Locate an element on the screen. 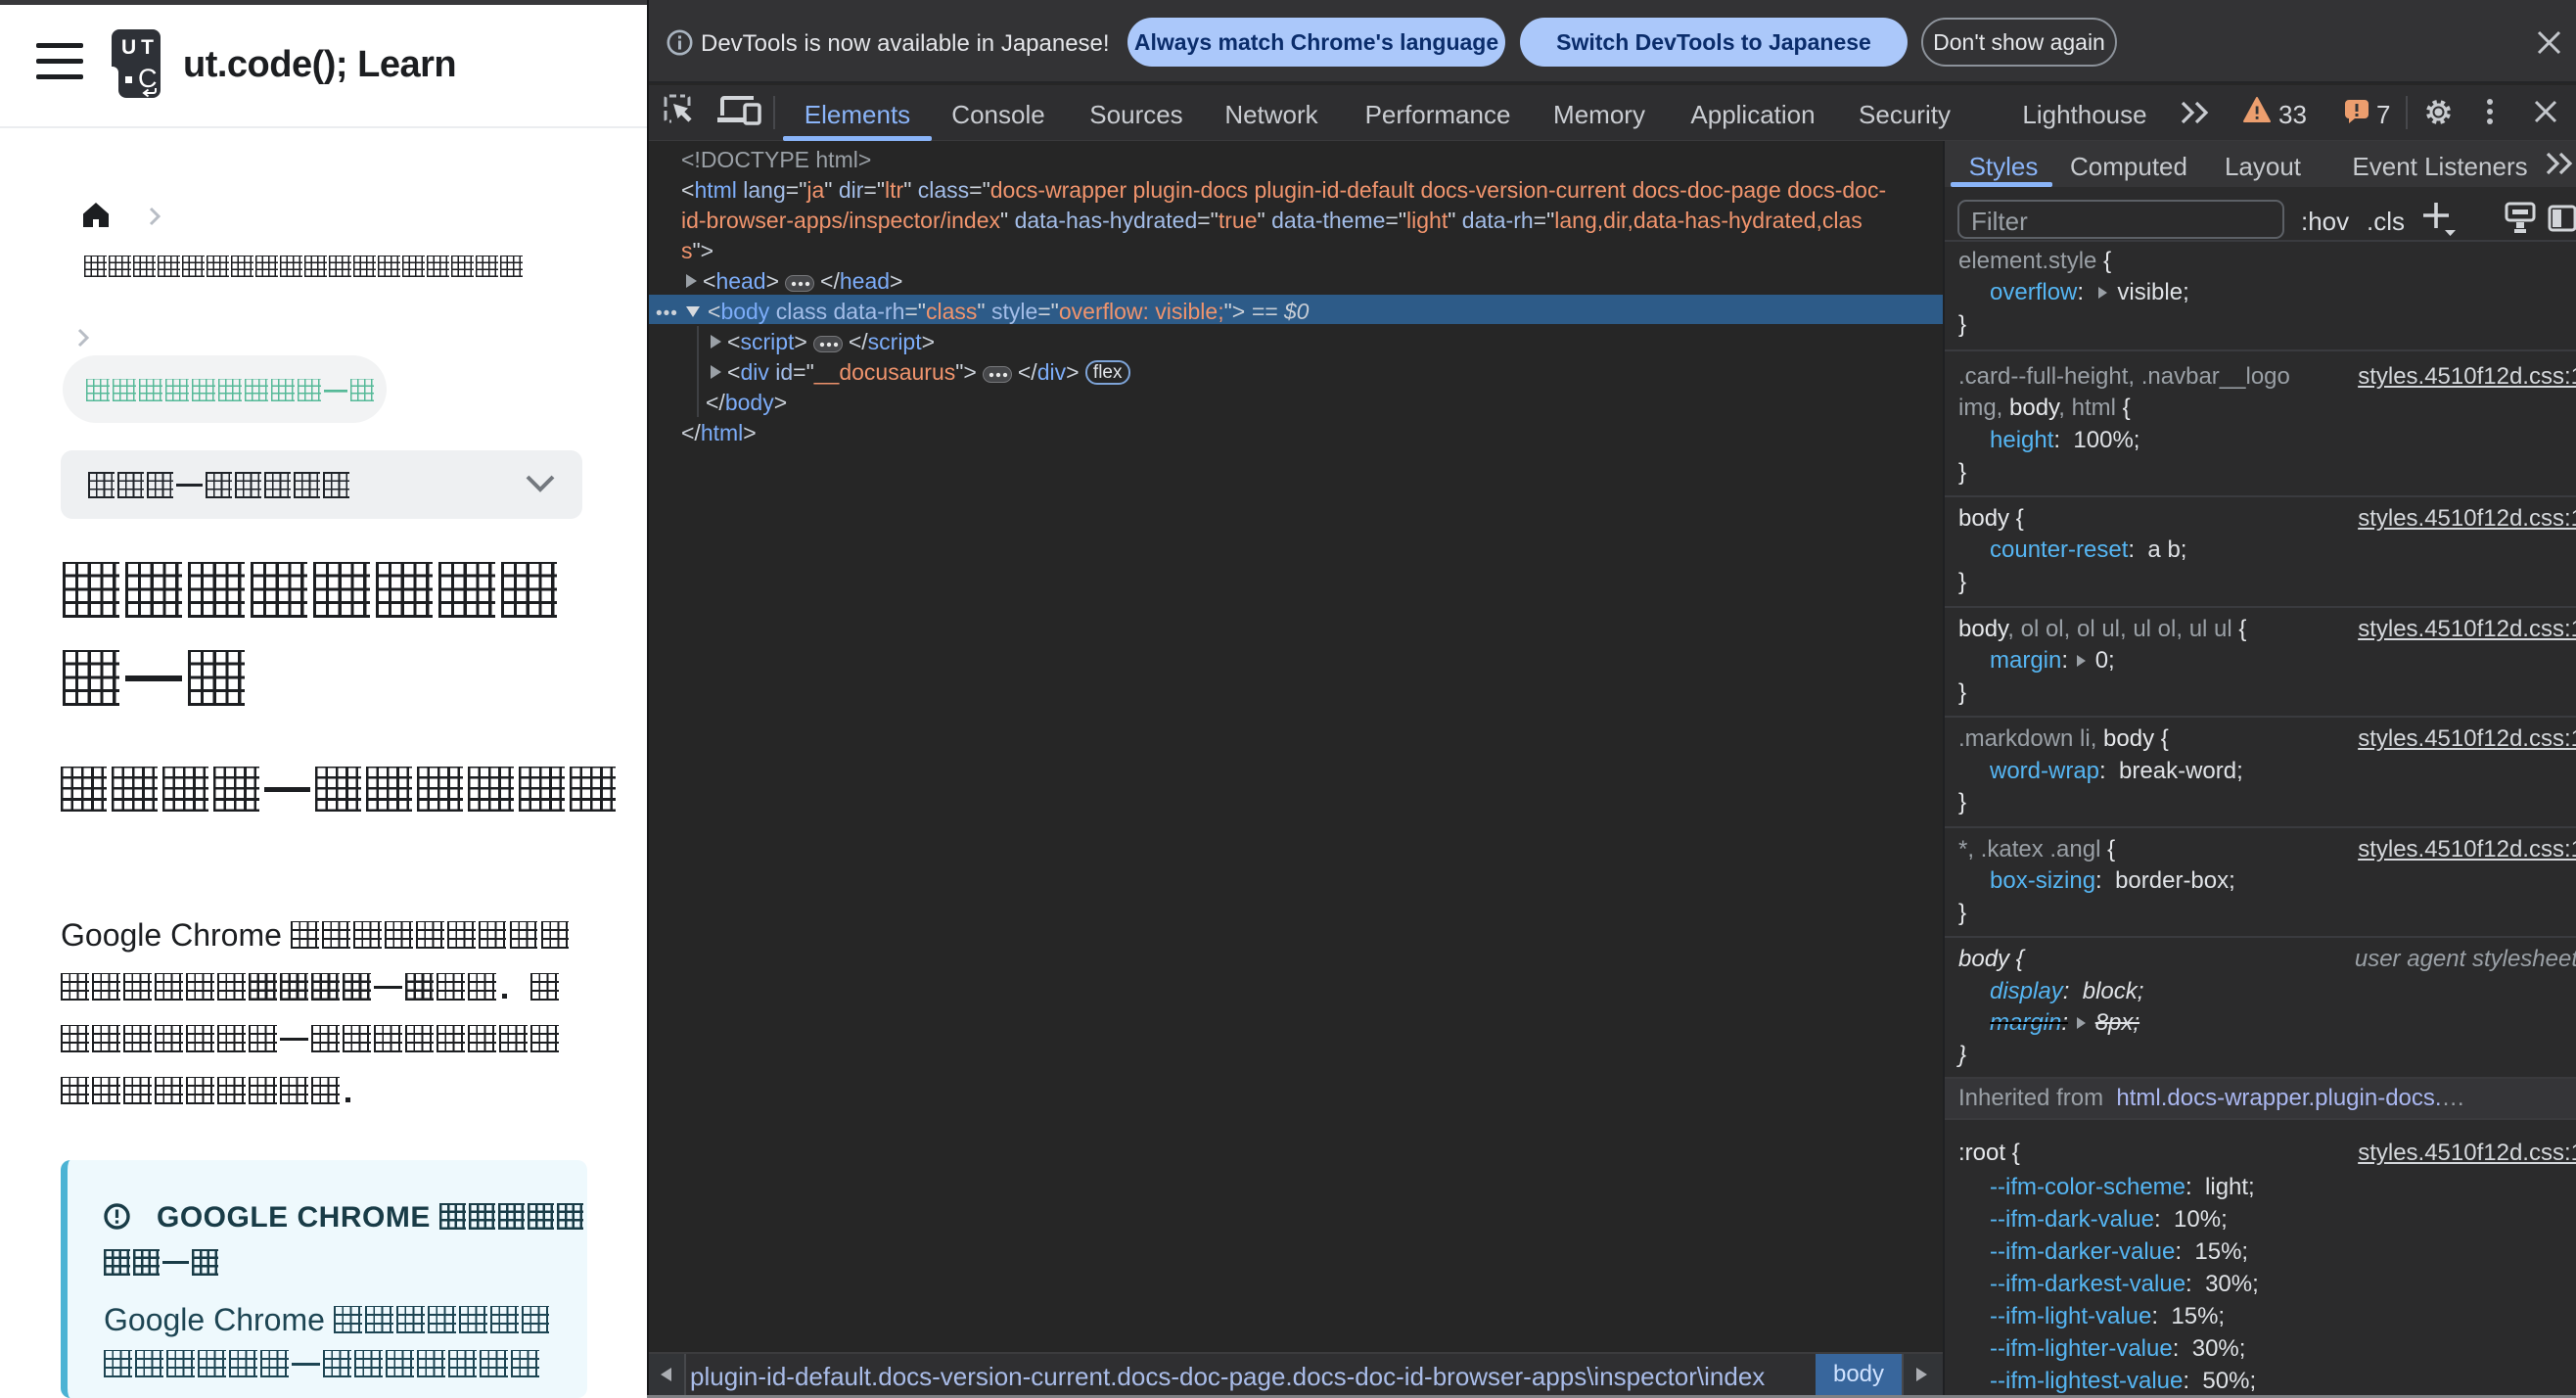 The width and height of the screenshot is (2576, 1398). svg-text: C is located at coordinates (148, 78).